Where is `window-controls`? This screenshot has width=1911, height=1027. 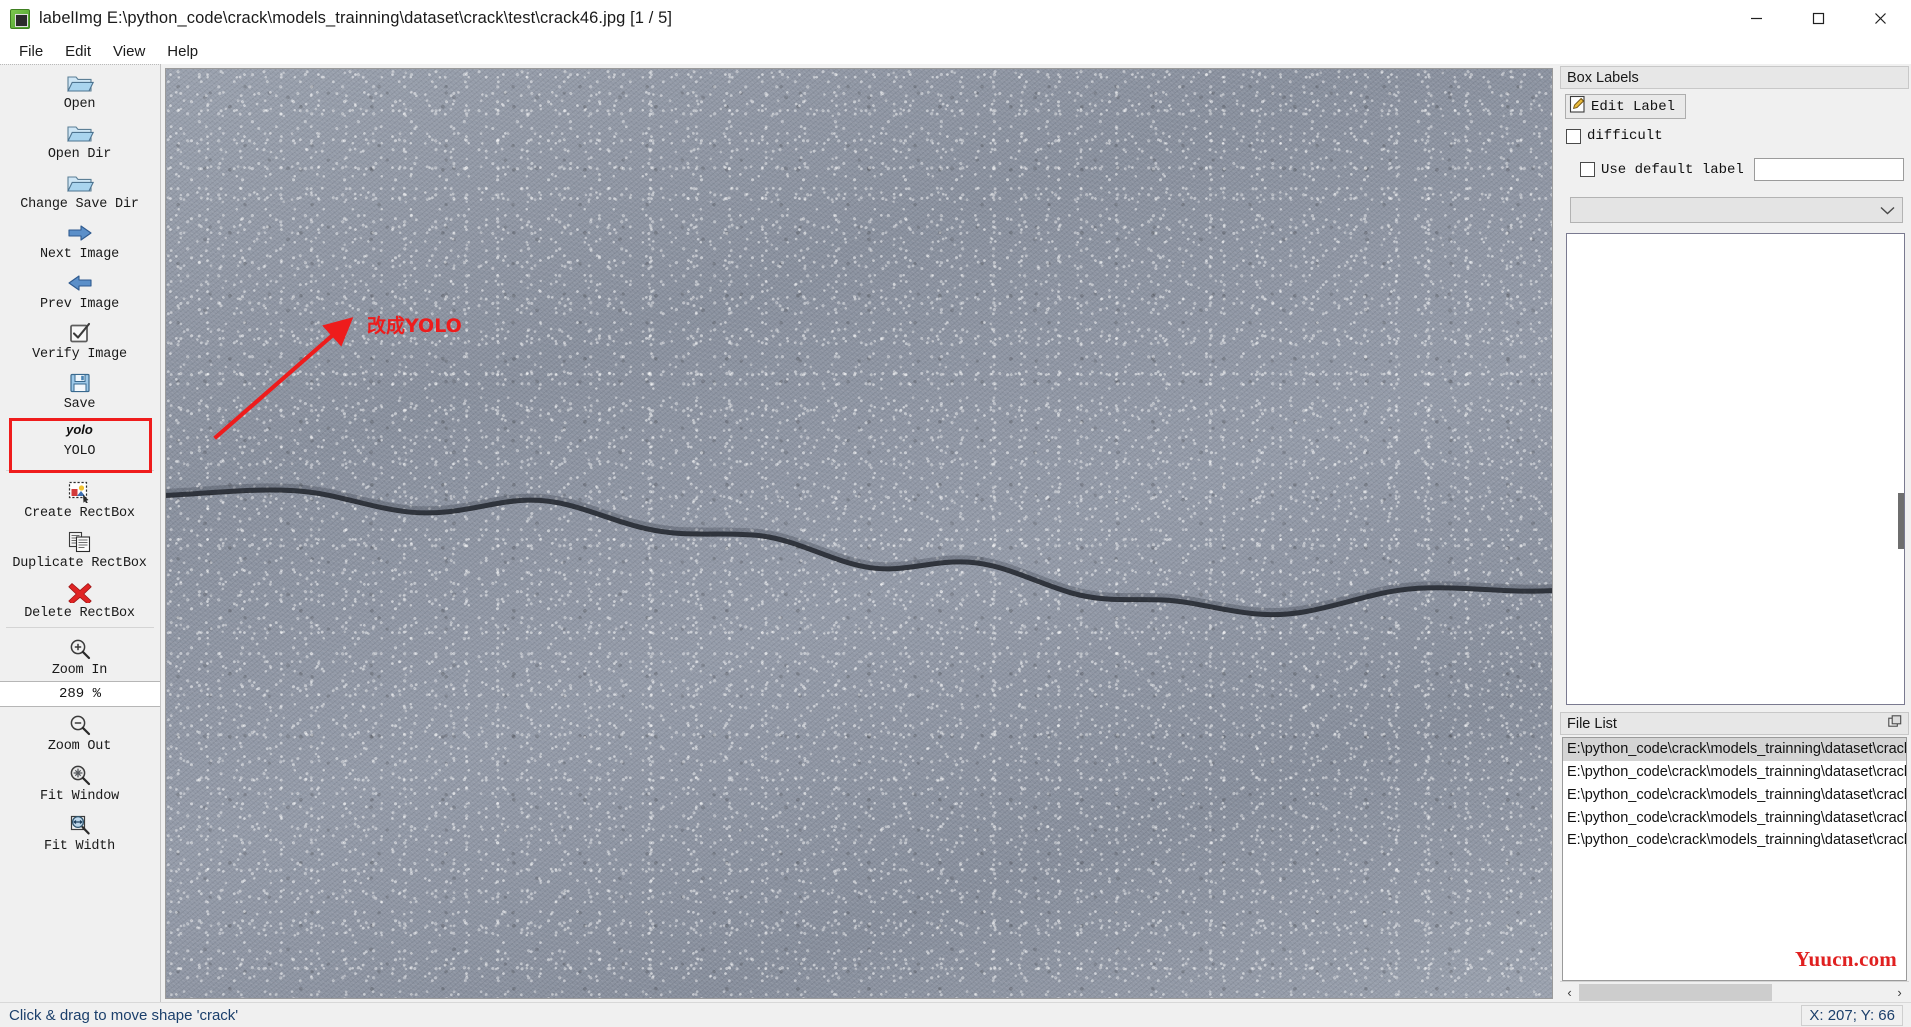 window-controls is located at coordinates (1818, 19).